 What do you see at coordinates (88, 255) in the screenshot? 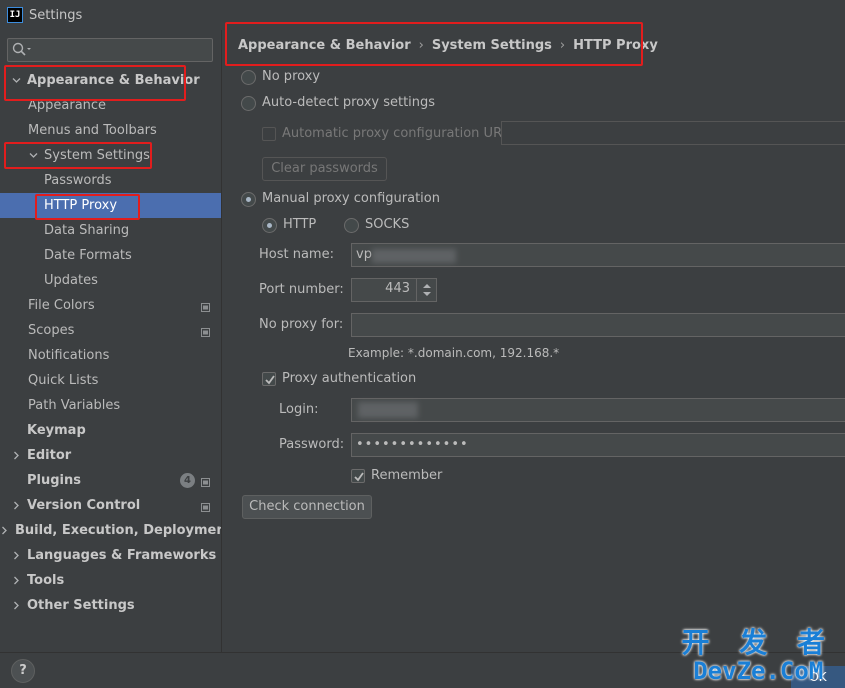
I see `tree-item-label: Date Formats` at bounding box center [88, 255].